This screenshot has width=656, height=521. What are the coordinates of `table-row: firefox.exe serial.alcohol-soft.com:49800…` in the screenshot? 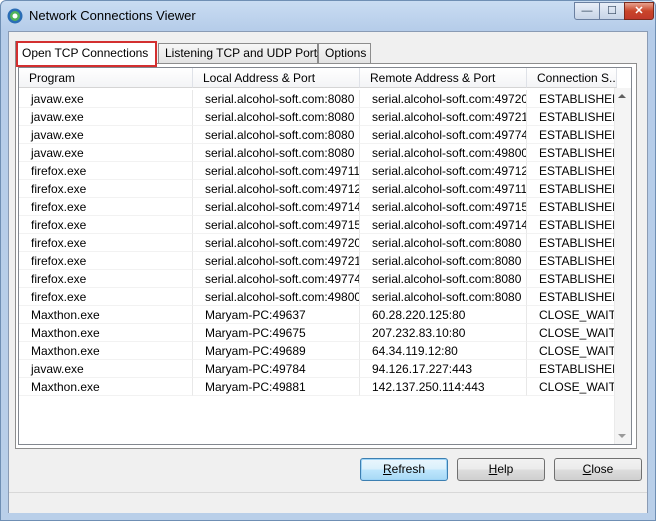 It's located at (318, 297).